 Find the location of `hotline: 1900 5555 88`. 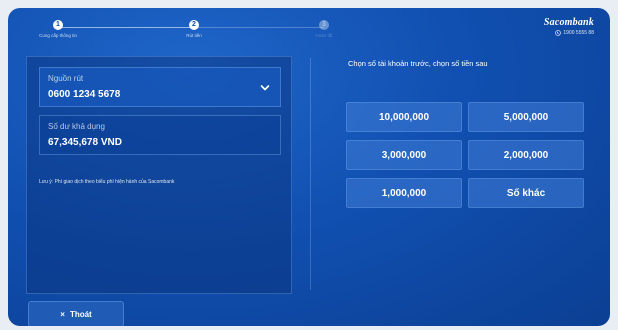

hotline: 1900 5555 88 is located at coordinates (569, 33).